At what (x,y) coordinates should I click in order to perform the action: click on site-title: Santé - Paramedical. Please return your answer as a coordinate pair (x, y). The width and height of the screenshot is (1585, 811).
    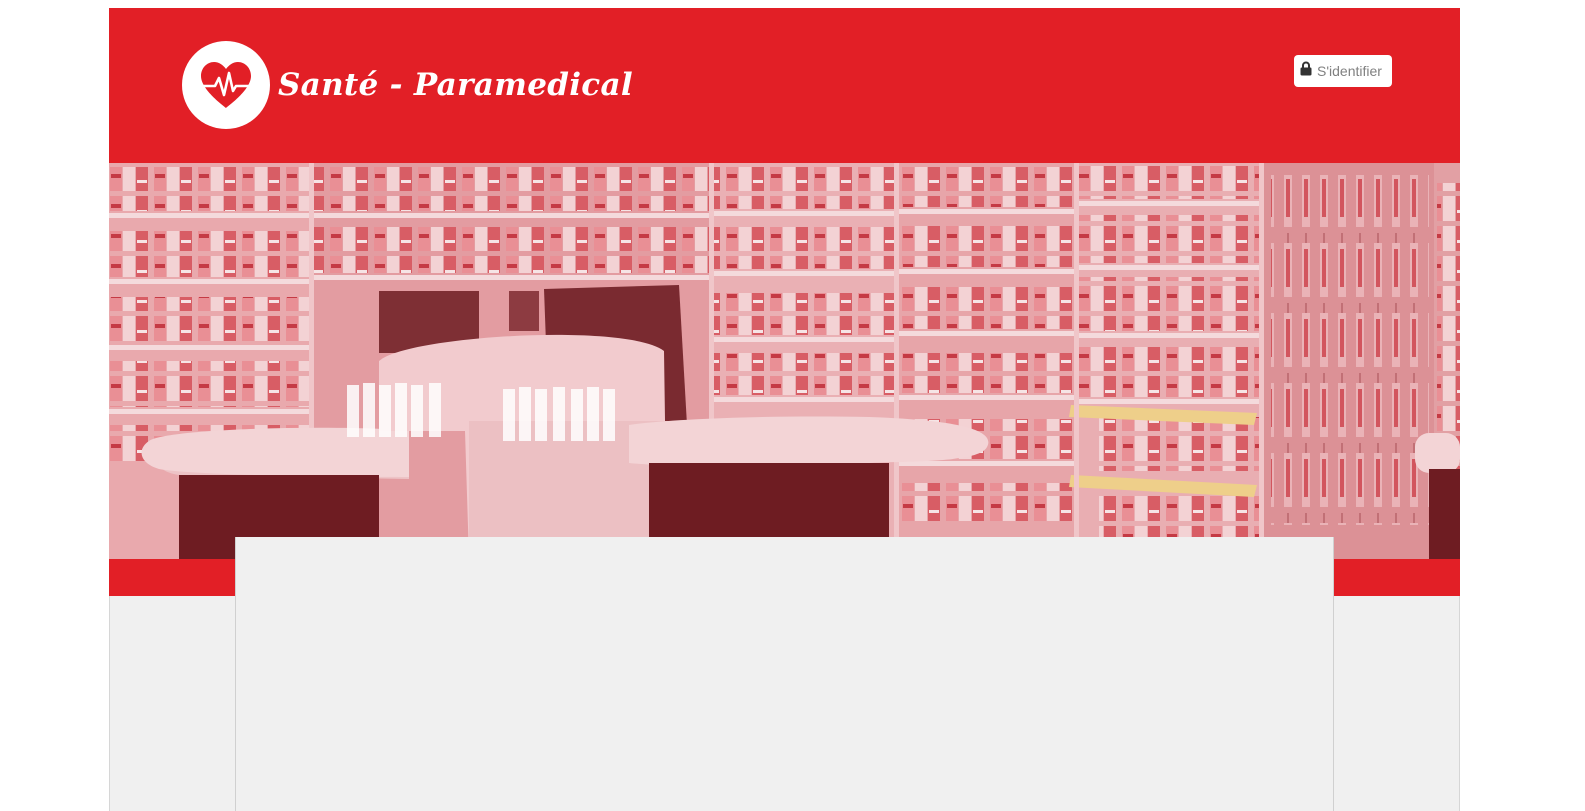
    Looking at the image, I should click on (455, 85).